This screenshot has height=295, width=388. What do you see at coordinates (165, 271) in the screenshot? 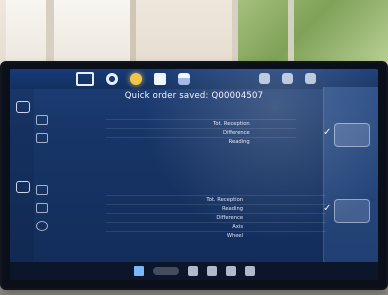
I see `search-icon` at bounding box center [165, 271].